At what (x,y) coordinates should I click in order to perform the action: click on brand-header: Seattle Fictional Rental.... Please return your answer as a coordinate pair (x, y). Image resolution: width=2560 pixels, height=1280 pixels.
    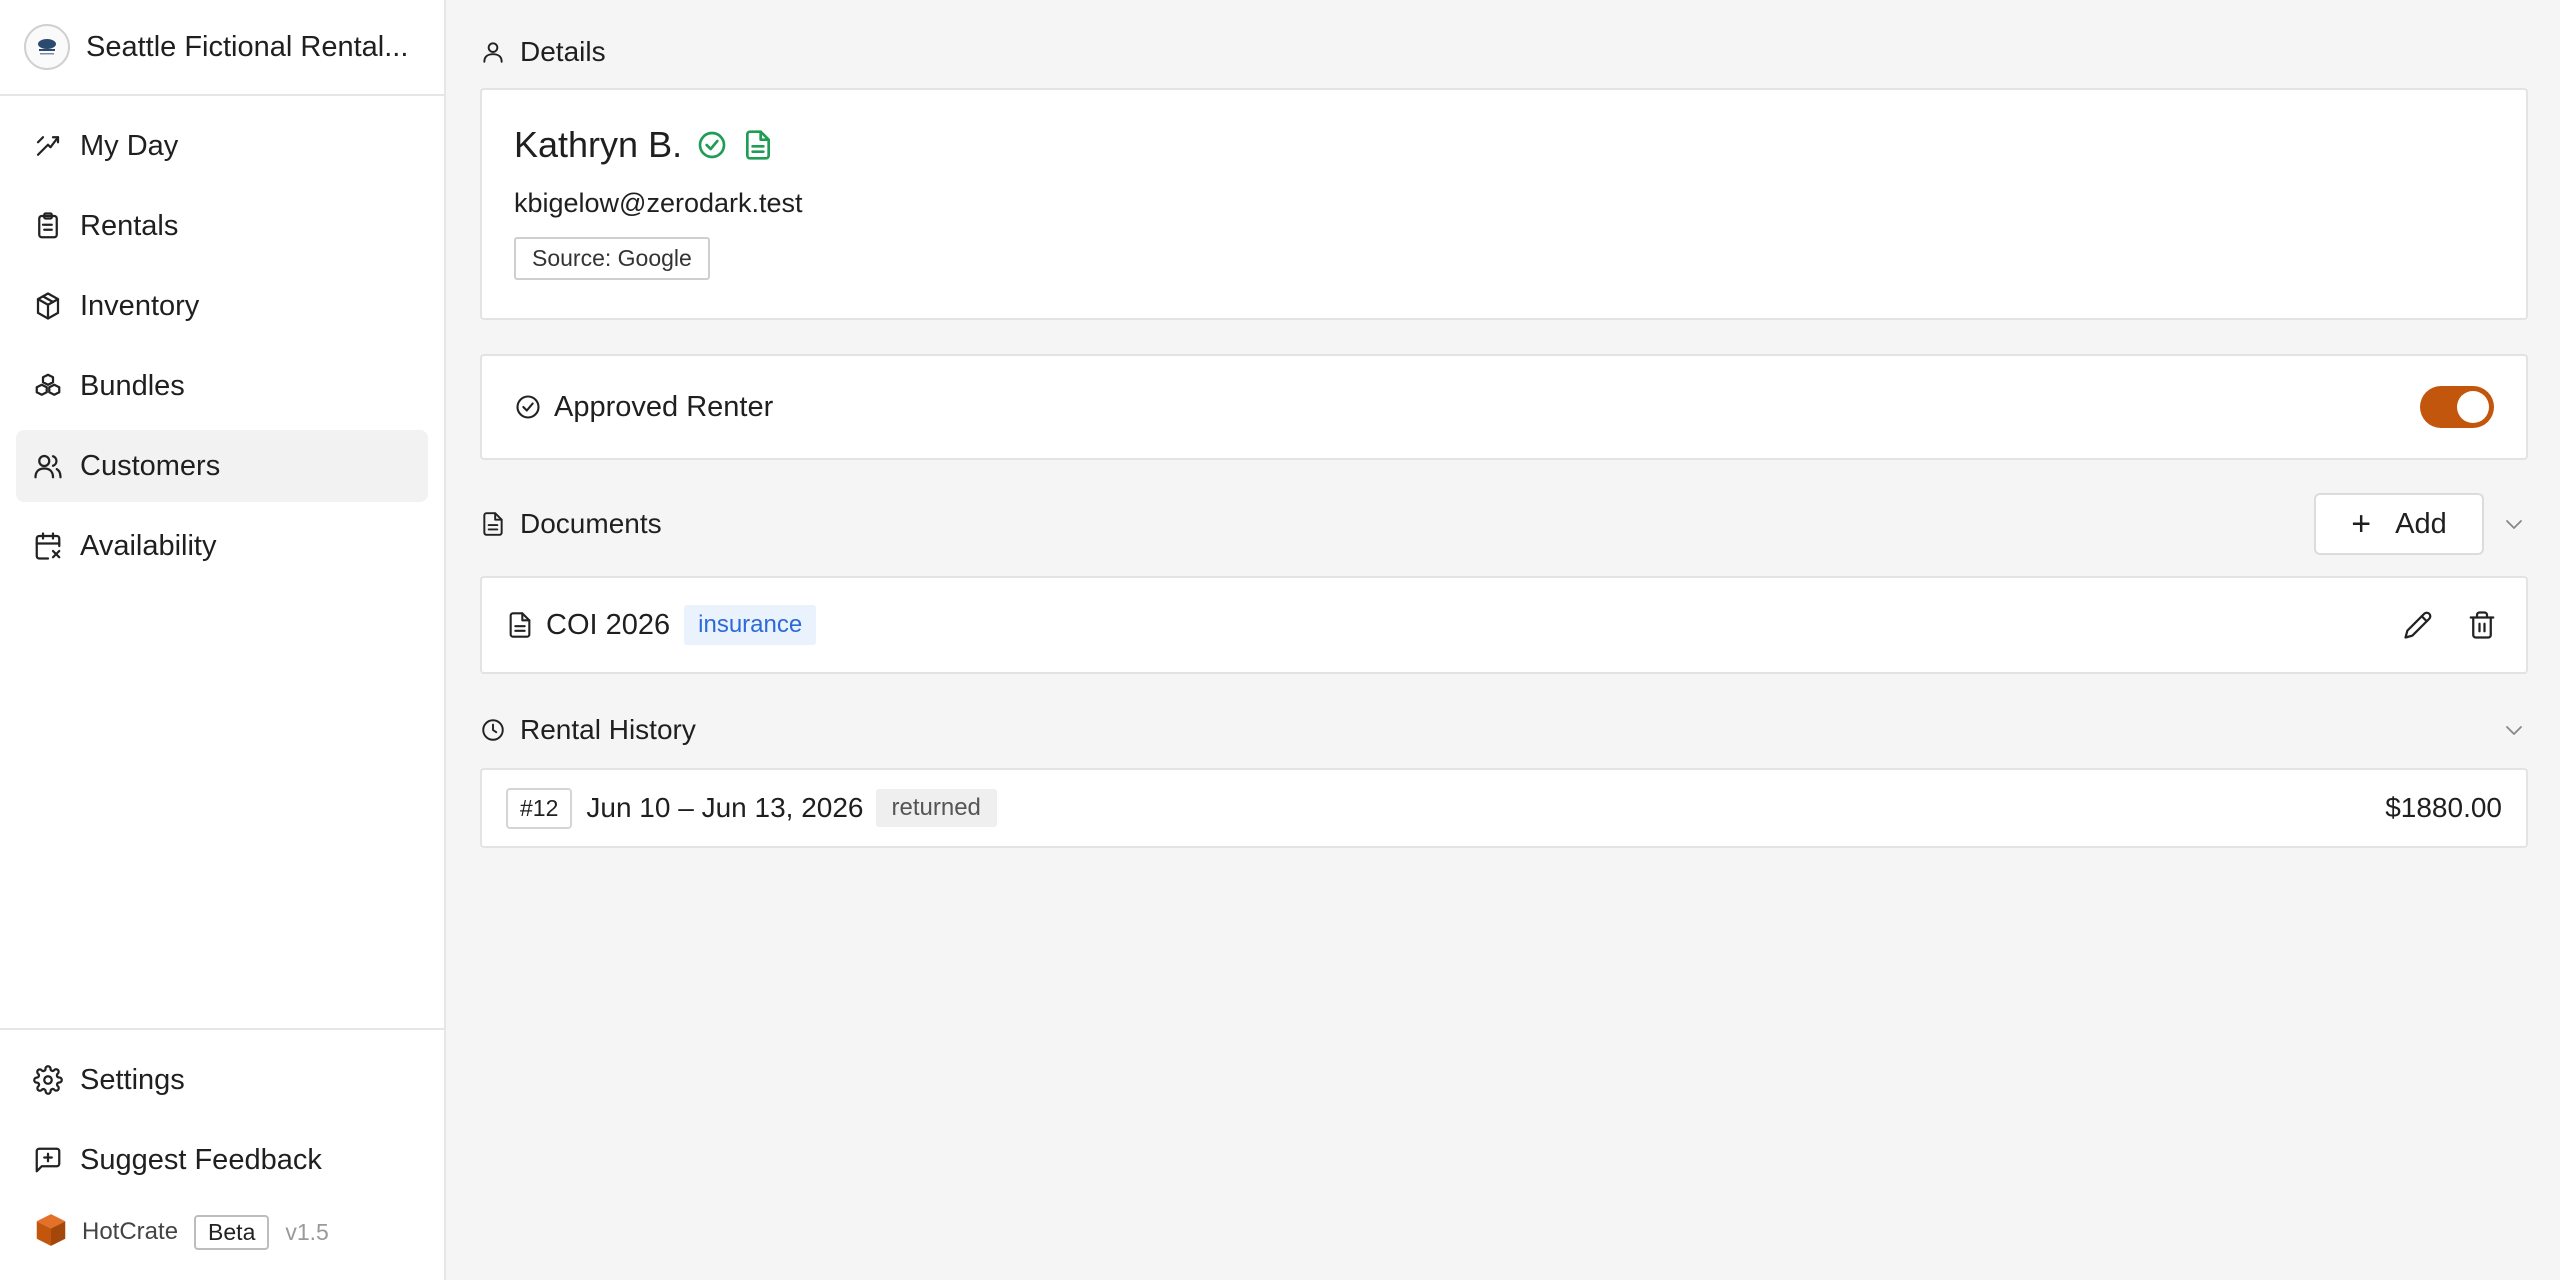
    Looking at the image, I should click on (222, 48).